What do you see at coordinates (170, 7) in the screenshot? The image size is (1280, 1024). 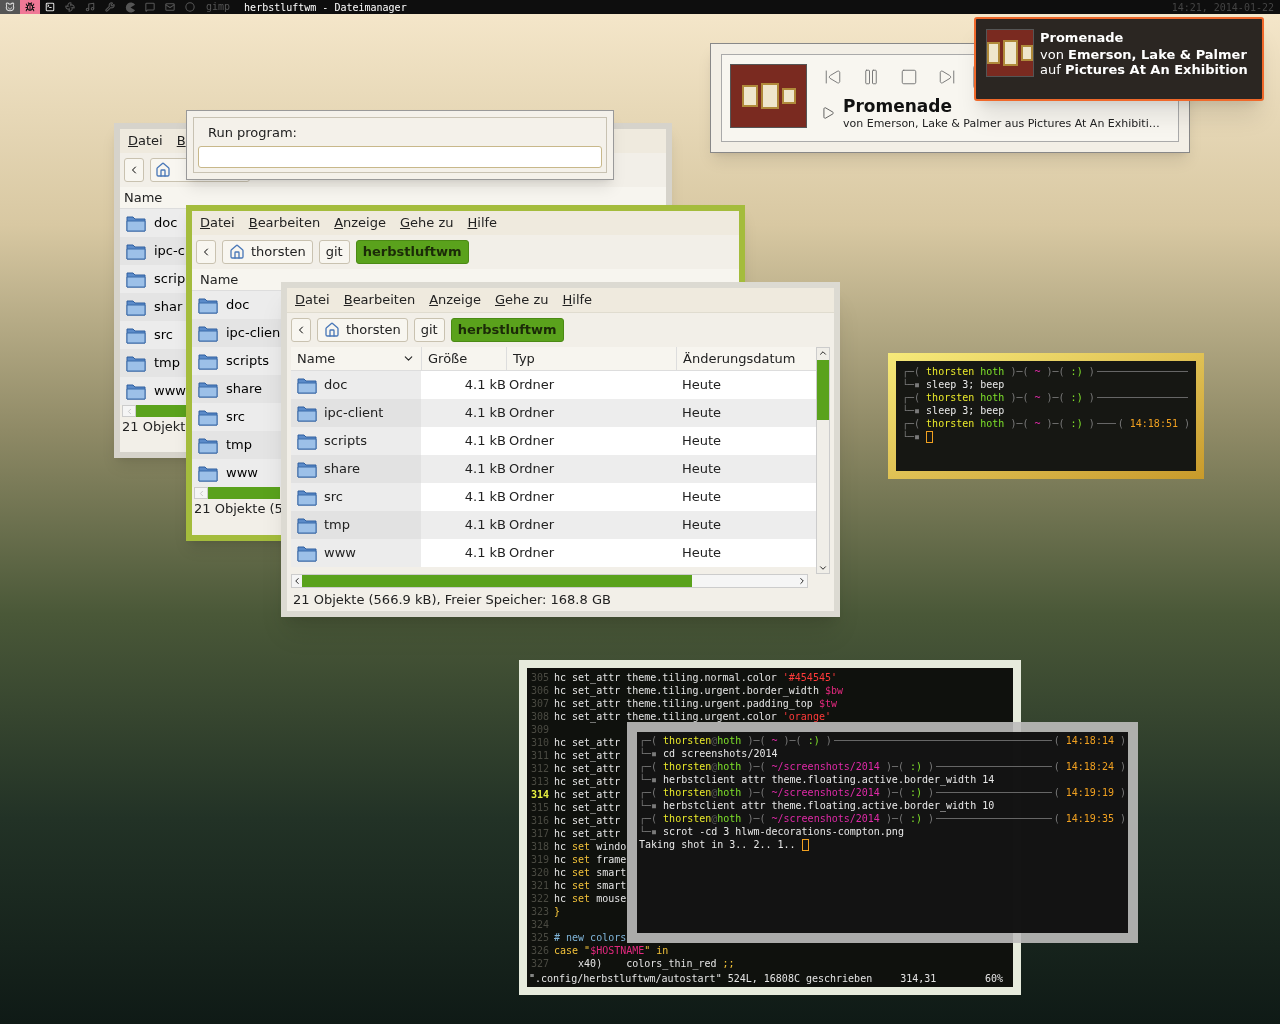 I see `mail-icon` at bounding box center [170, 7].